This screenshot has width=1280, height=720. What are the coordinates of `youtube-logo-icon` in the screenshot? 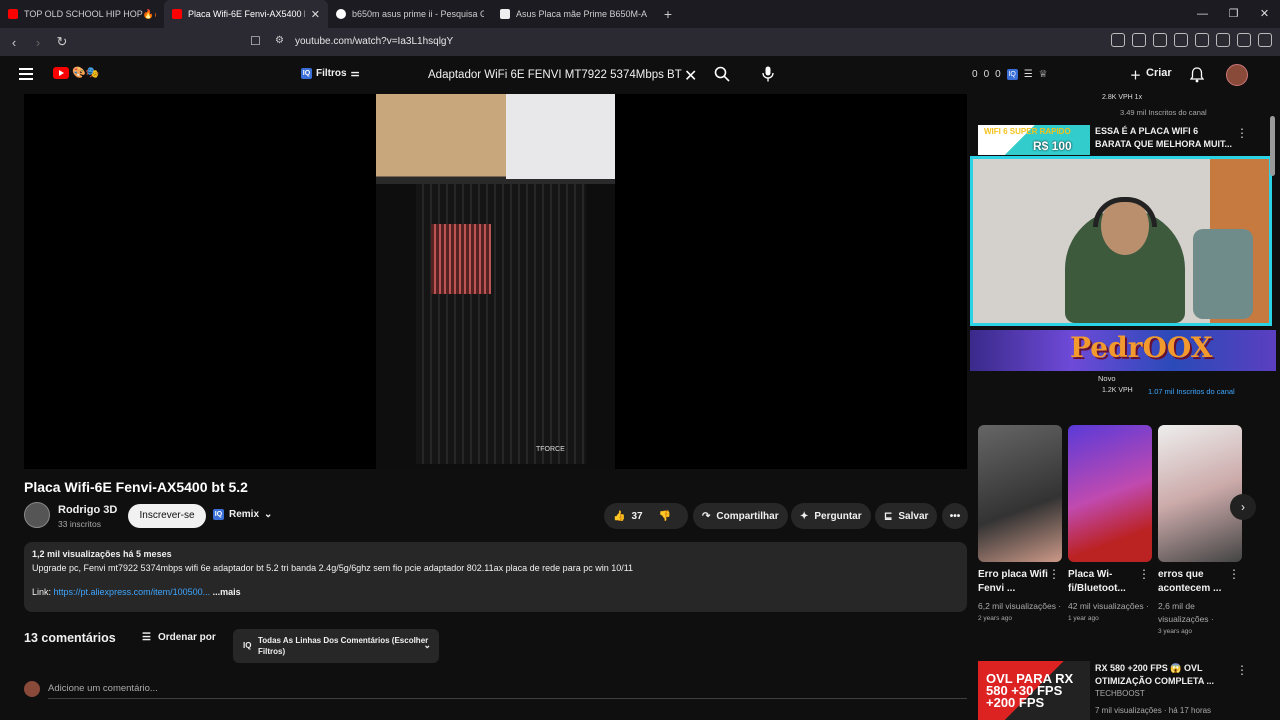 It's located at (61, 73).